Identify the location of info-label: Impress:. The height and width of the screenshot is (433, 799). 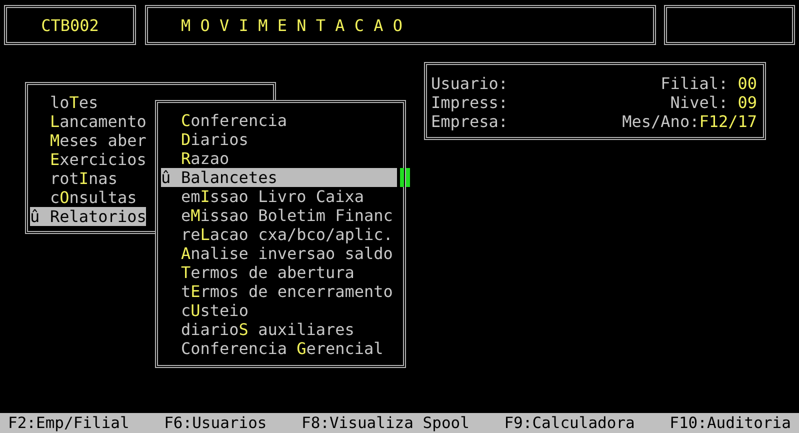
(469, 102).